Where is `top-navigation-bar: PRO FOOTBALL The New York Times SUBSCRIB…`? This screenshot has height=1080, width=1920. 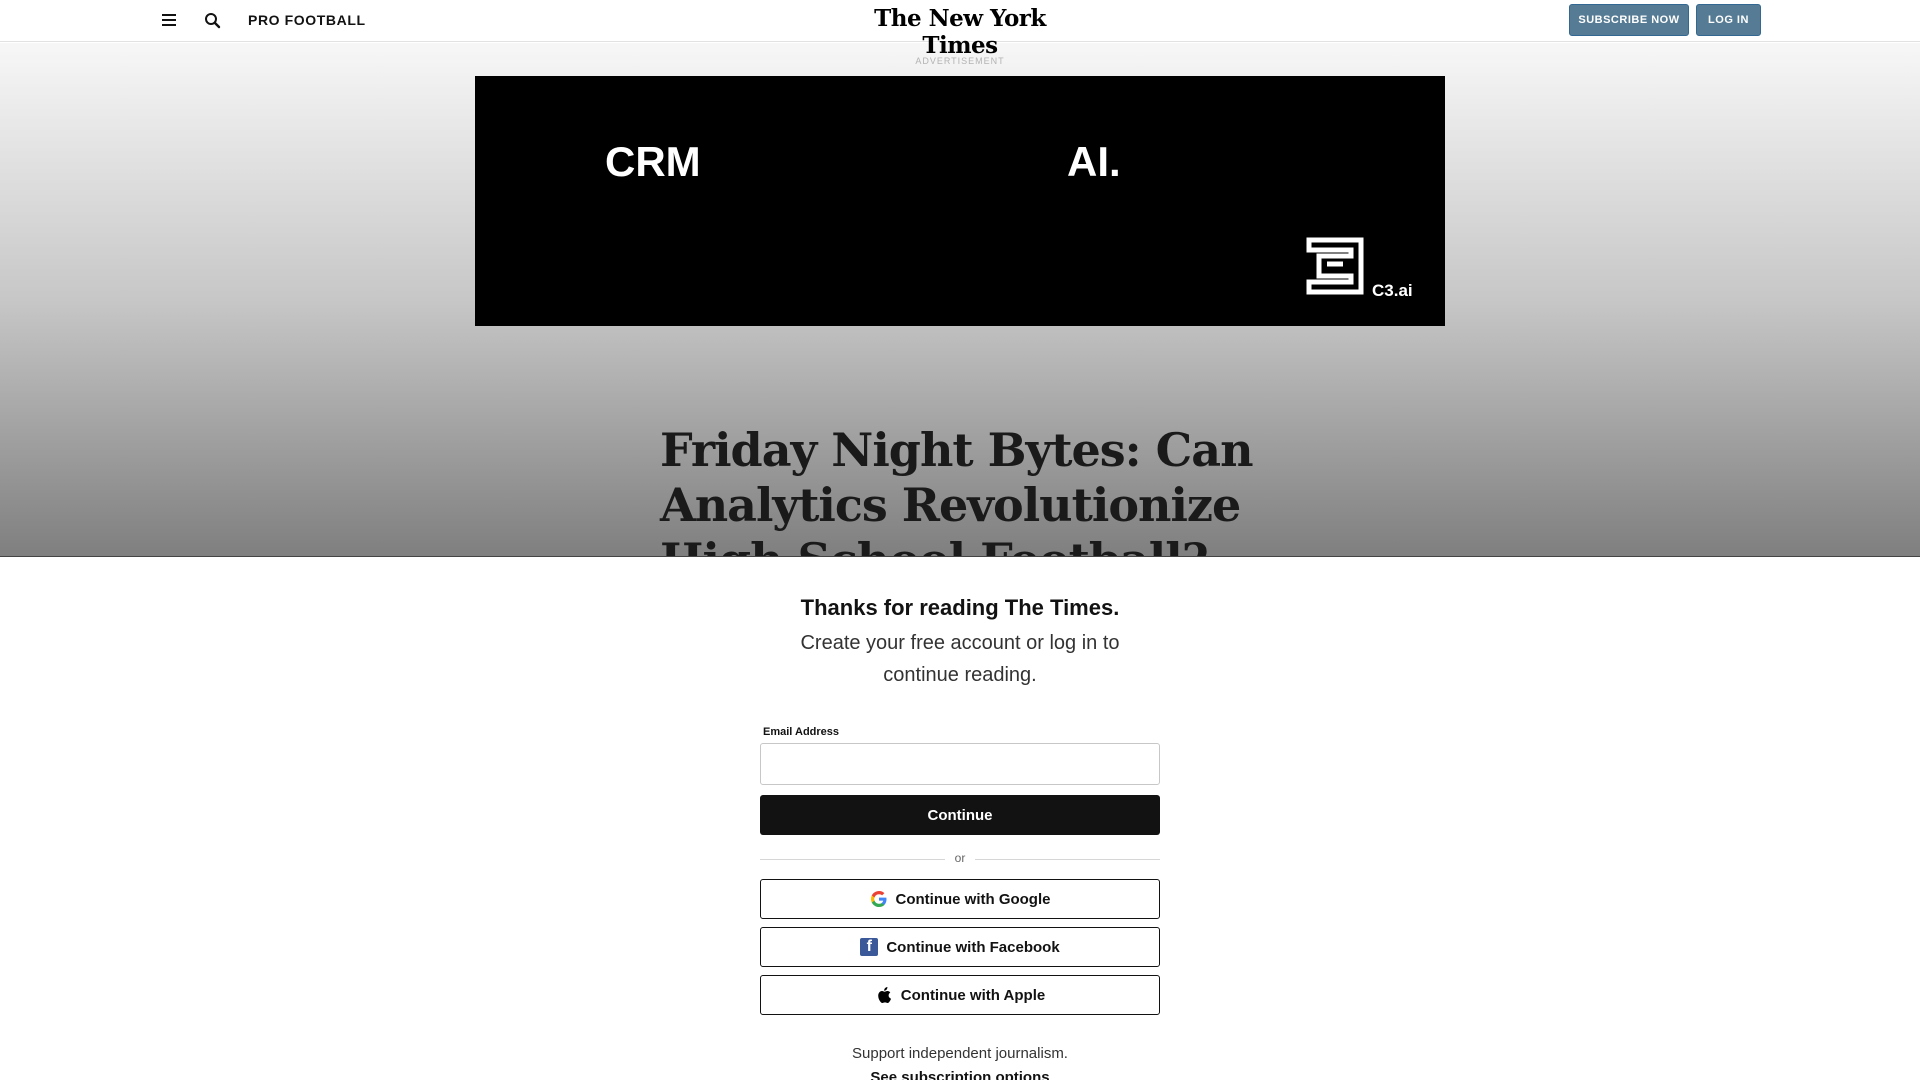 top-navigation-bar: PRO FOOTBALL The New York Times SUBSCRIB… is located at coordinates (960, 29).